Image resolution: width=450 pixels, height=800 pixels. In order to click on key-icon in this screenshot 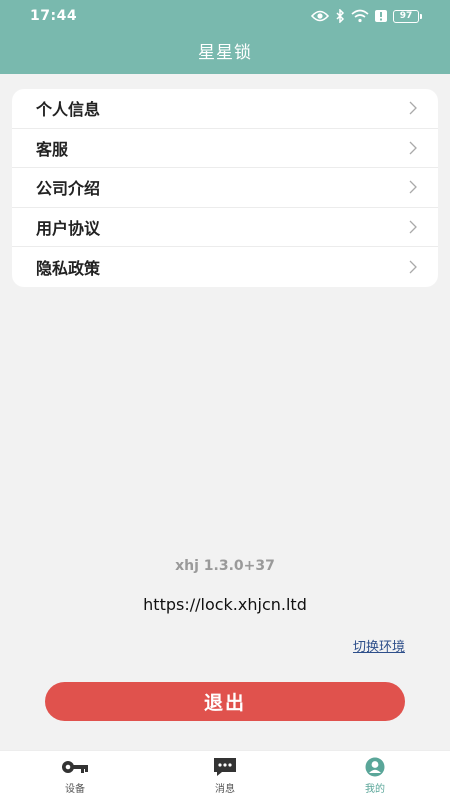, I will do `click(75, 766)`.